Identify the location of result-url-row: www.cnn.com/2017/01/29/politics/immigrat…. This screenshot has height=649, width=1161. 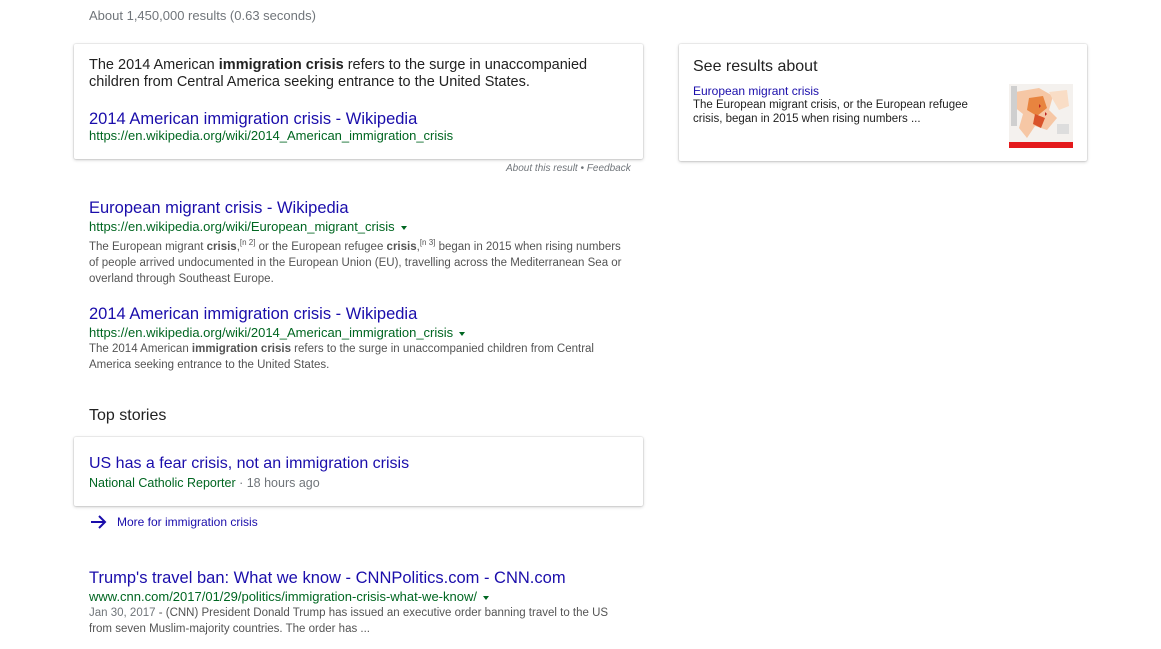
(359, 596).